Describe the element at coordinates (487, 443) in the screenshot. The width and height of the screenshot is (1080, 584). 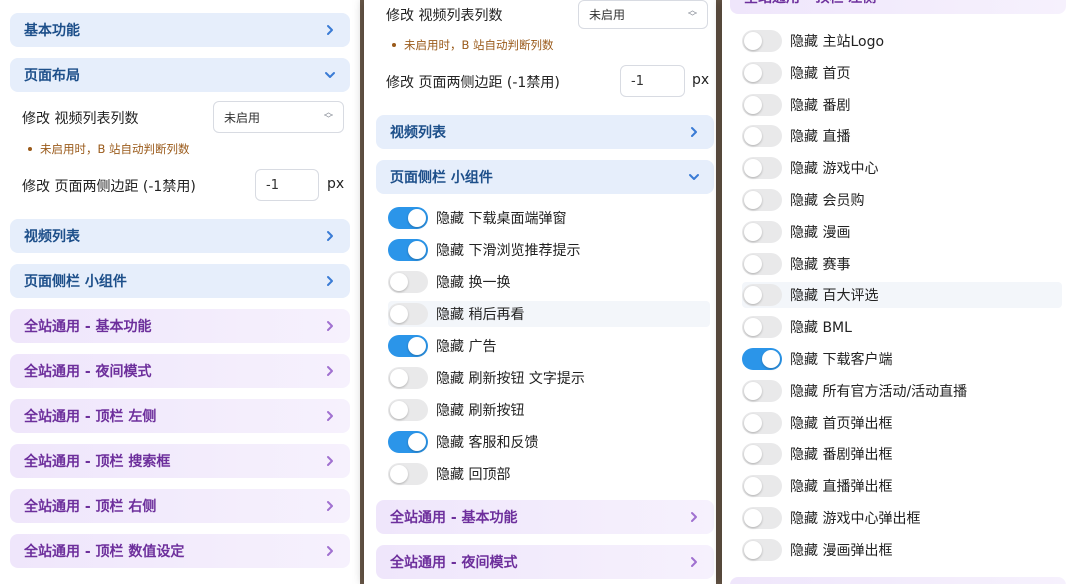
I see `toggle-label: 隐藏 客服和反馈` at that location.